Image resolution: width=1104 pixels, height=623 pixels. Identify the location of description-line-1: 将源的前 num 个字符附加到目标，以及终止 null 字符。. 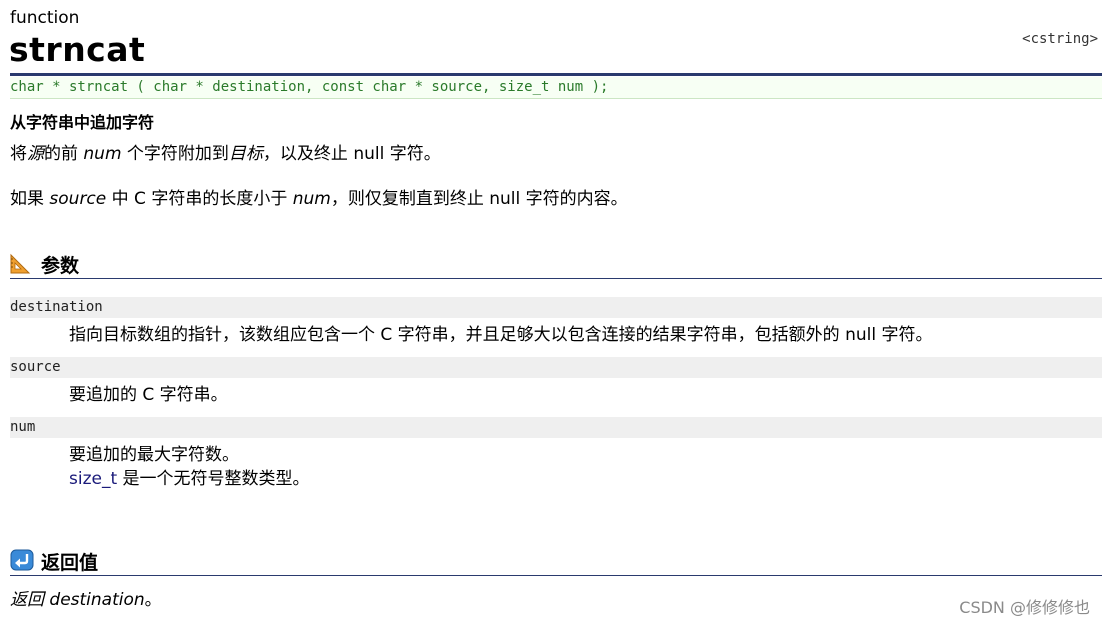
(225, 151).